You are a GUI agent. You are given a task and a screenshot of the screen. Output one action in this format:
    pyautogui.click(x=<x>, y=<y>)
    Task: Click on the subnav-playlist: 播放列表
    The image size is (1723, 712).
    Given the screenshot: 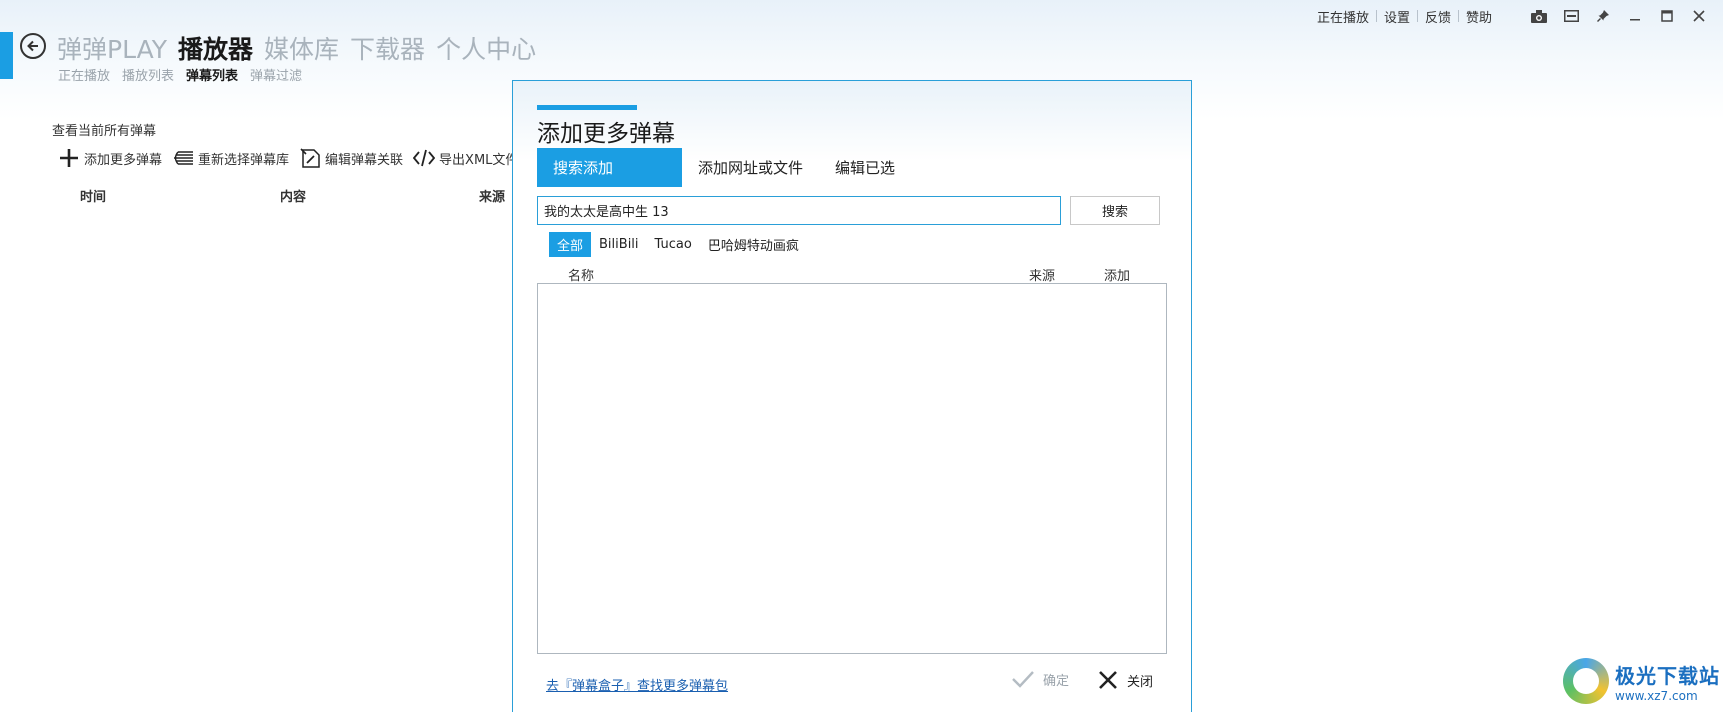 What is the action you would take?
    pyautogui.click(x=148, y=74)
    